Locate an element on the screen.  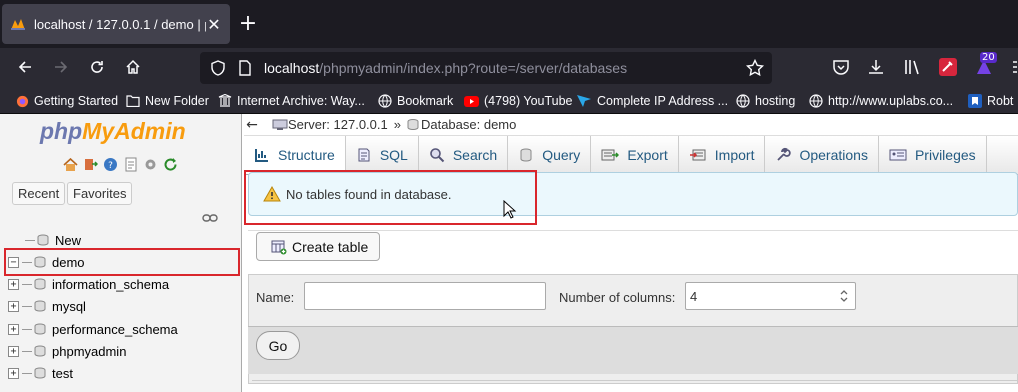
bookmark-bookmark: Bookmark is located at coordinates (415, 101).